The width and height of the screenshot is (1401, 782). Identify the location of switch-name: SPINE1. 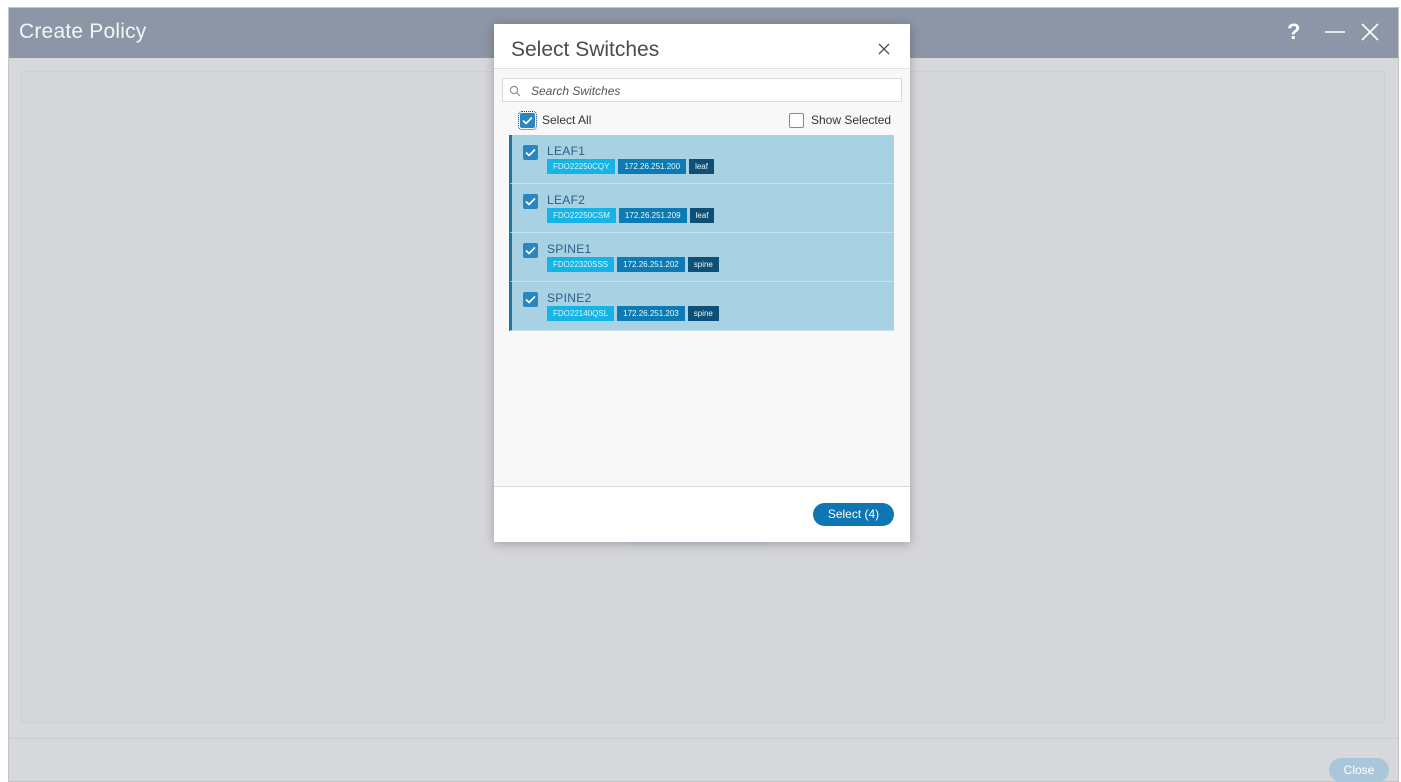
(569, 249).